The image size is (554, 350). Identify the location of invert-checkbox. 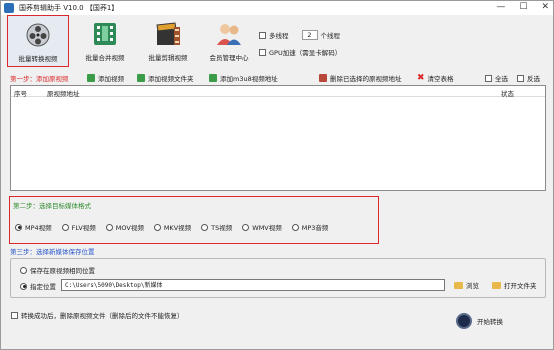
(520, 78).